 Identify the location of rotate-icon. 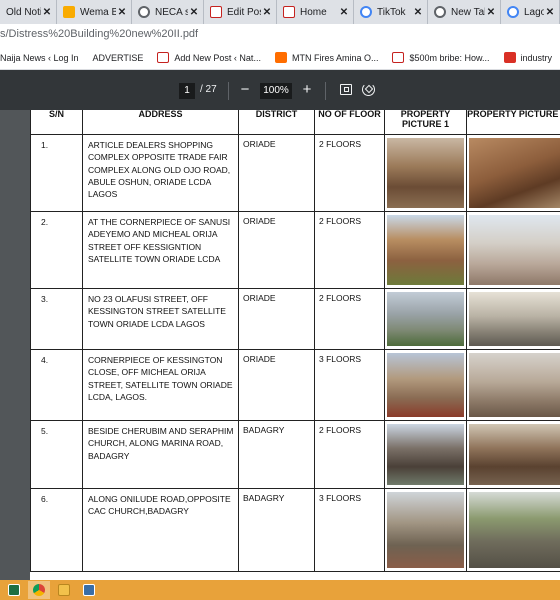
(368, 89).